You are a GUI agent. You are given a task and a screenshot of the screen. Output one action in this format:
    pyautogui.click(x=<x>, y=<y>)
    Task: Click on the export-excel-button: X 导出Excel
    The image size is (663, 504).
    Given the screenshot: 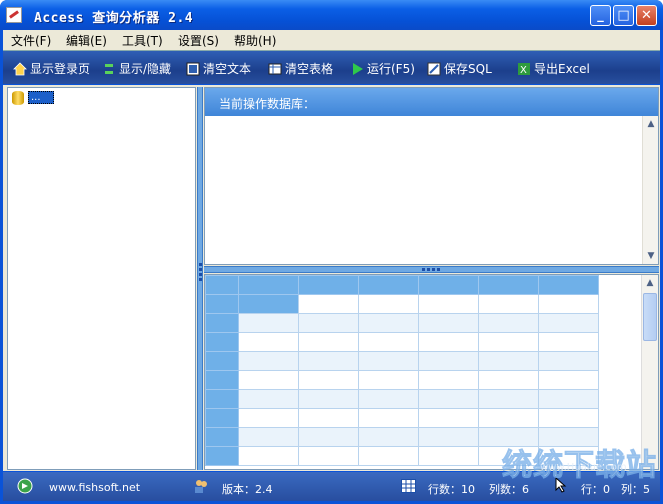 What is the action you would take?
    pyautogui.click(x=553, y=68)
    